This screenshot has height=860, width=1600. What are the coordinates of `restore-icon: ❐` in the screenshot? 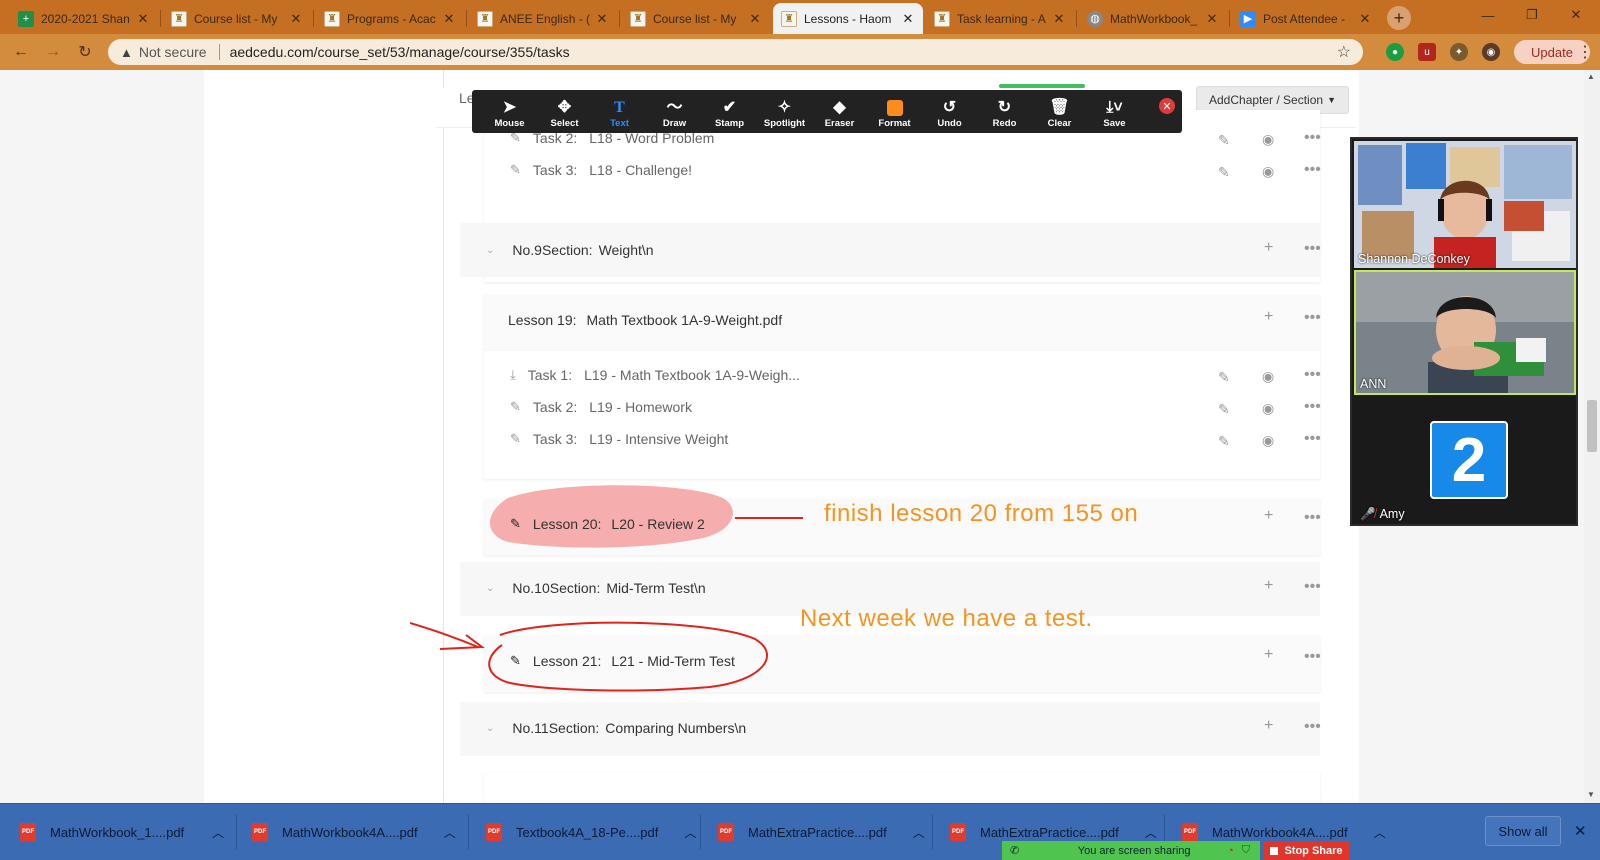 It's located at (1532, 15).